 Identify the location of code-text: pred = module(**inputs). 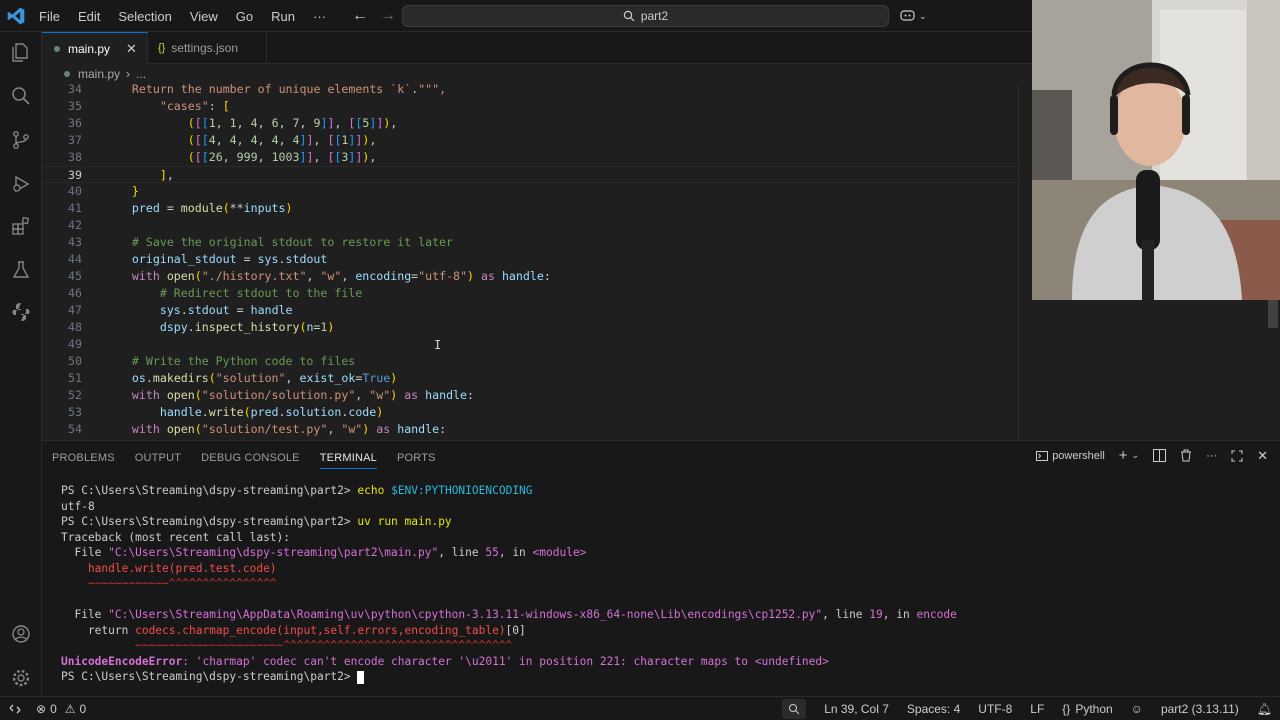
(212, 208).